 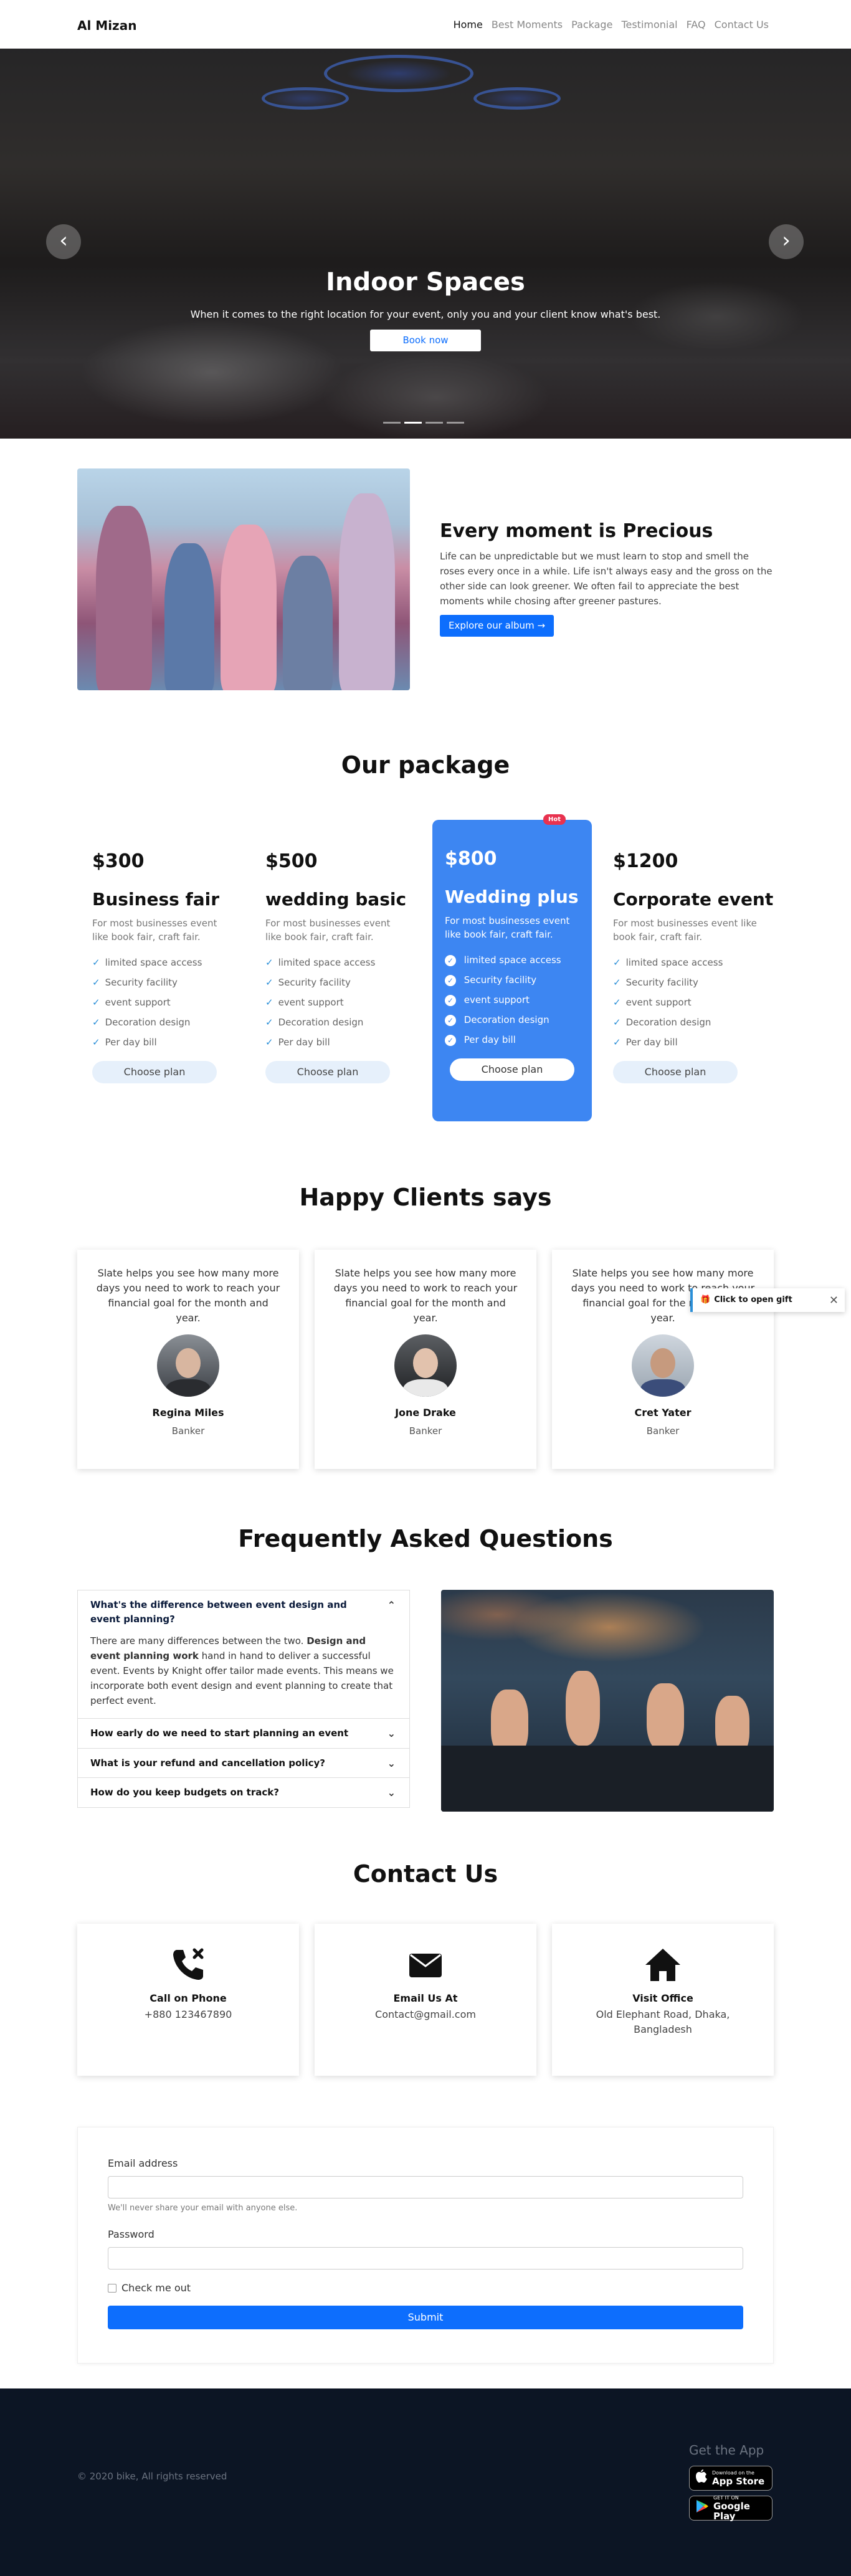 I want to click on gift-icon: 🎁, so click(x=705, y=1300).